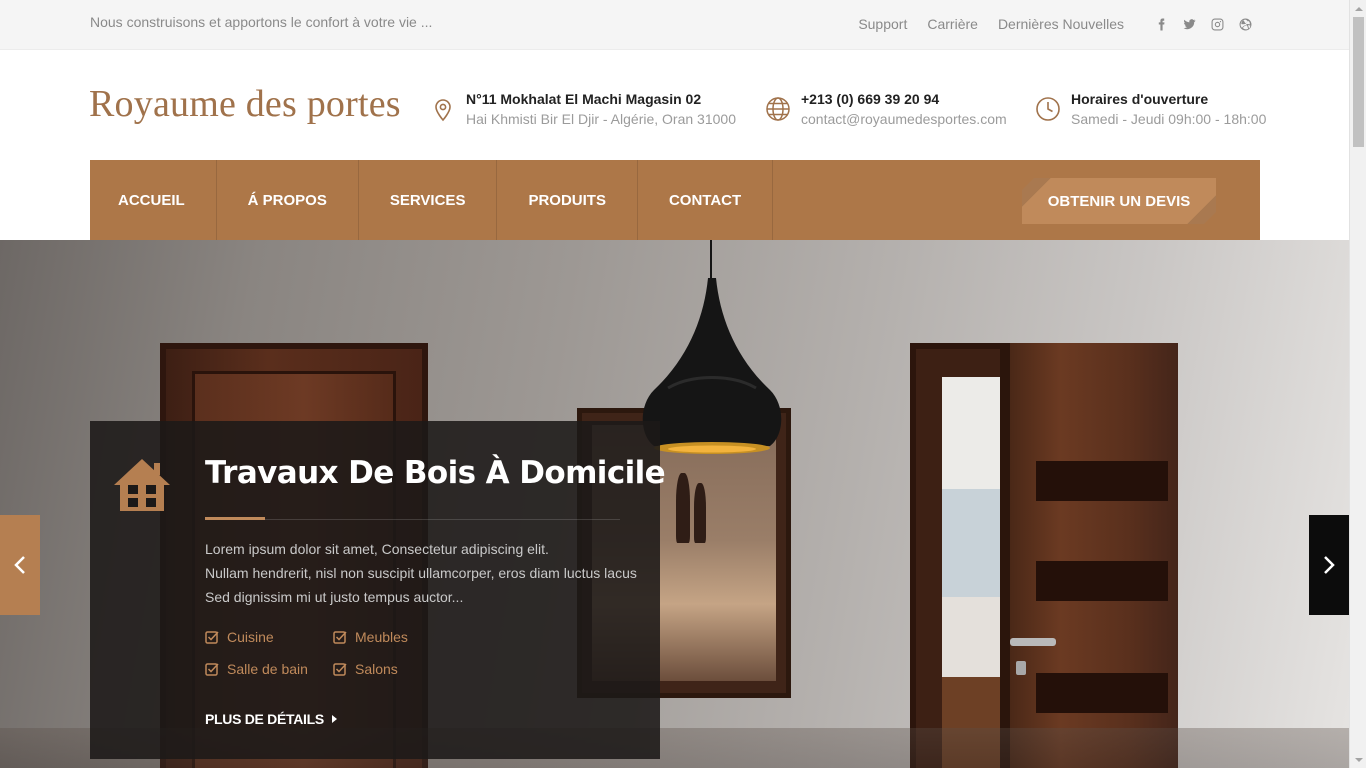  I want to click on email-address: contact@royaumedesportes.com, so click(904, 119).